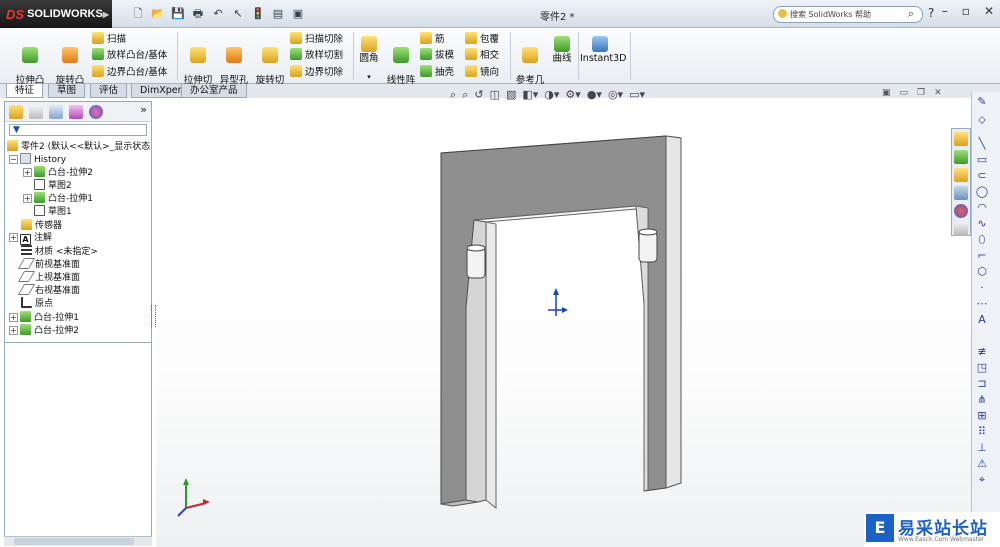 Image resolution: width=1000 pixels, height=547 pixels. I want to click on intersect-button: 相交, so click(482, 54).